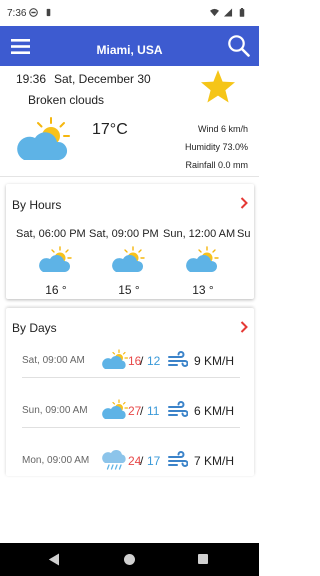 Image resolution: width=320 pixels, height=576 pixels. Describe the element at coordinates (37, 205) in the screenshot. I see `hourly-title: By Hours` at that location.